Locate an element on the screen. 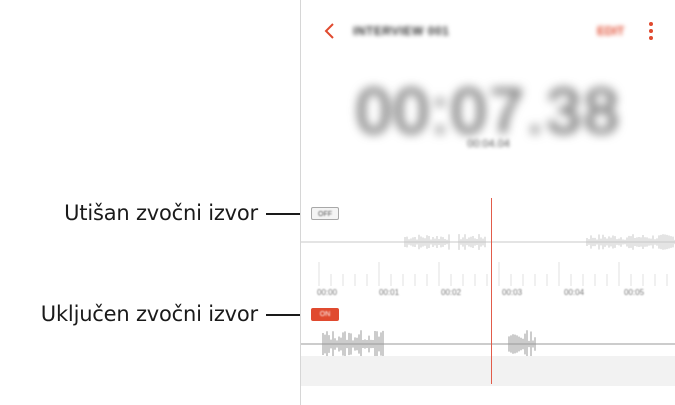  muted-source-toggle: OFF is located at coordinates (325, 213).